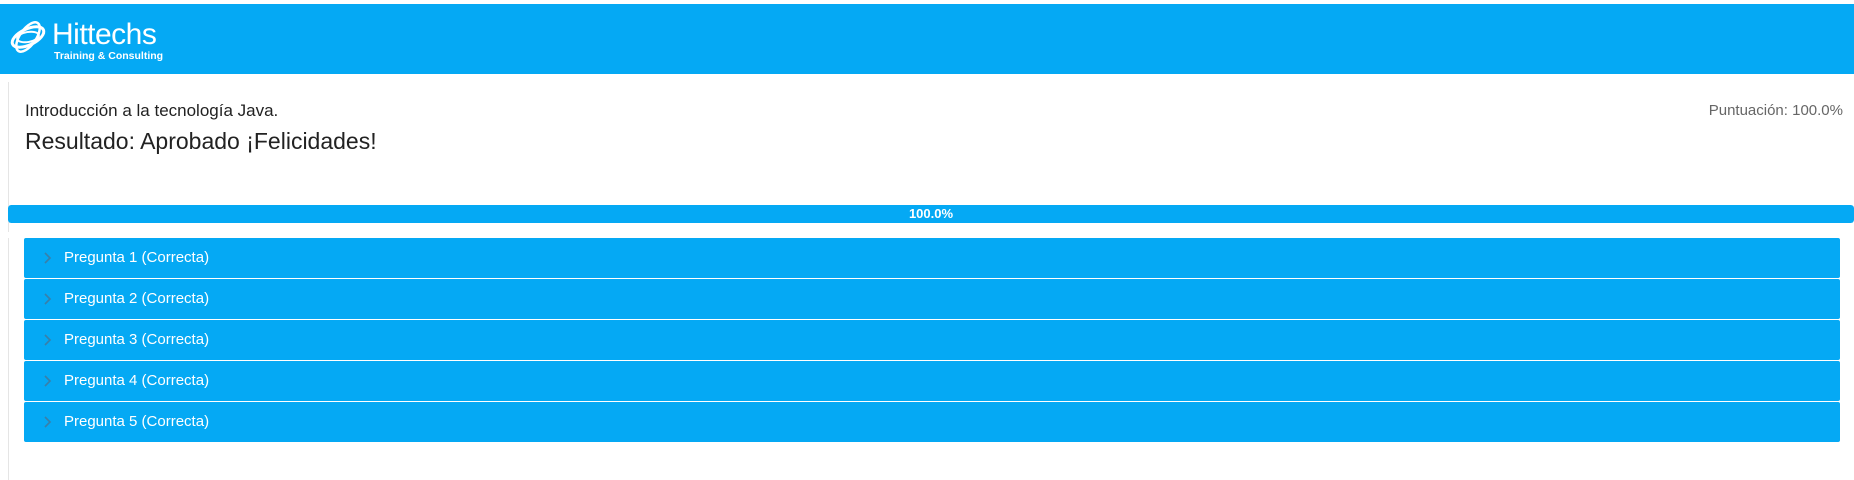  Describe the element at coordinates (201, 141) in the screenshot. I see `result-status-heading: Resultado: Aprobado ¡Felicidades!` at that location.